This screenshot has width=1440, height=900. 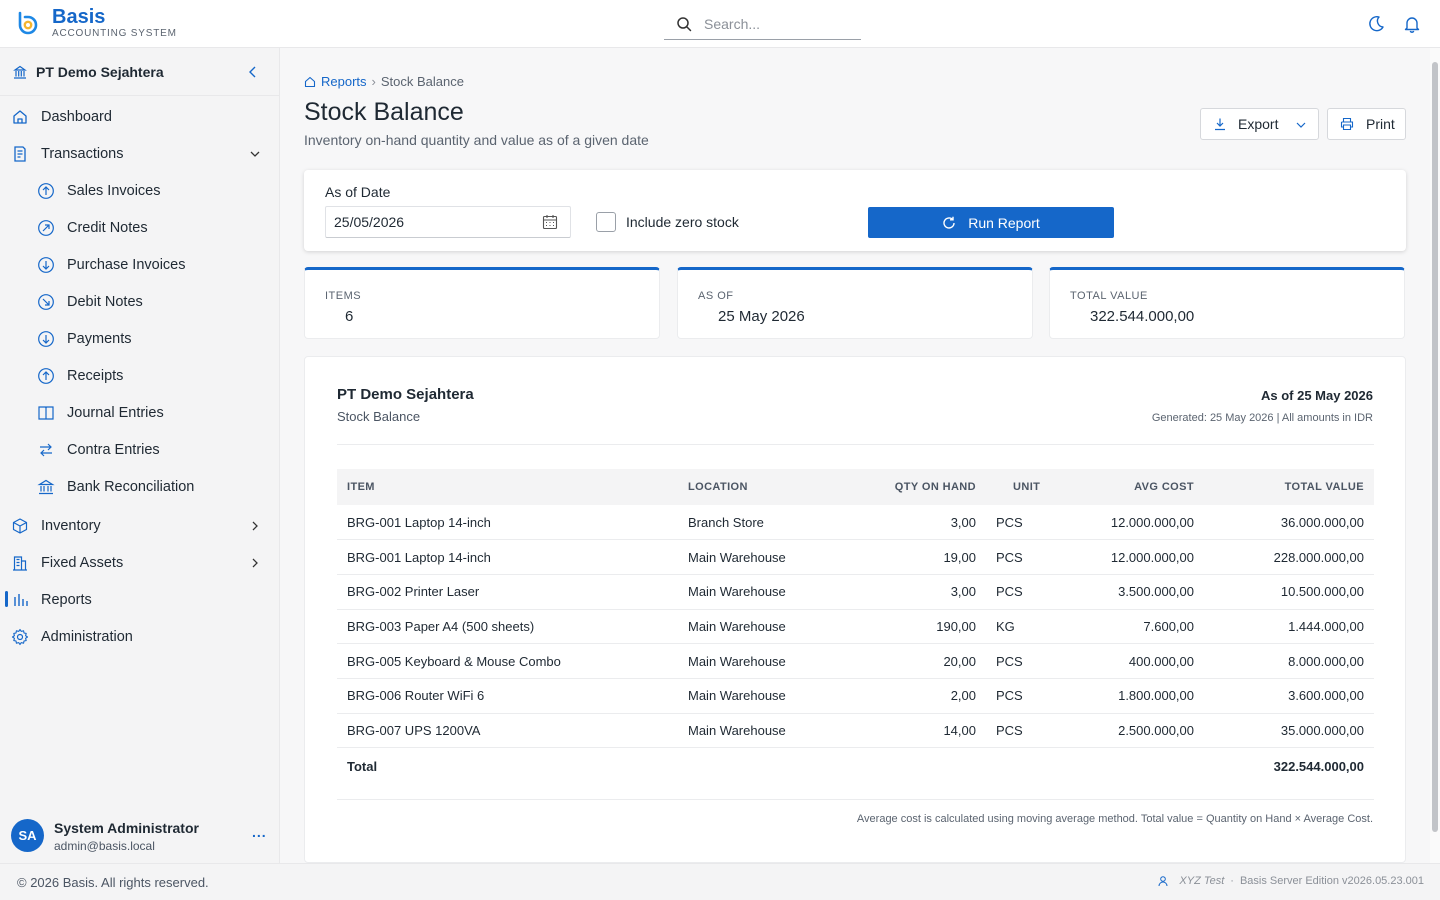 What do you see at coordinates (46, 190) in the screenshot?
I see `arrow-up-circle-icon` at bounding box center [46, 190].